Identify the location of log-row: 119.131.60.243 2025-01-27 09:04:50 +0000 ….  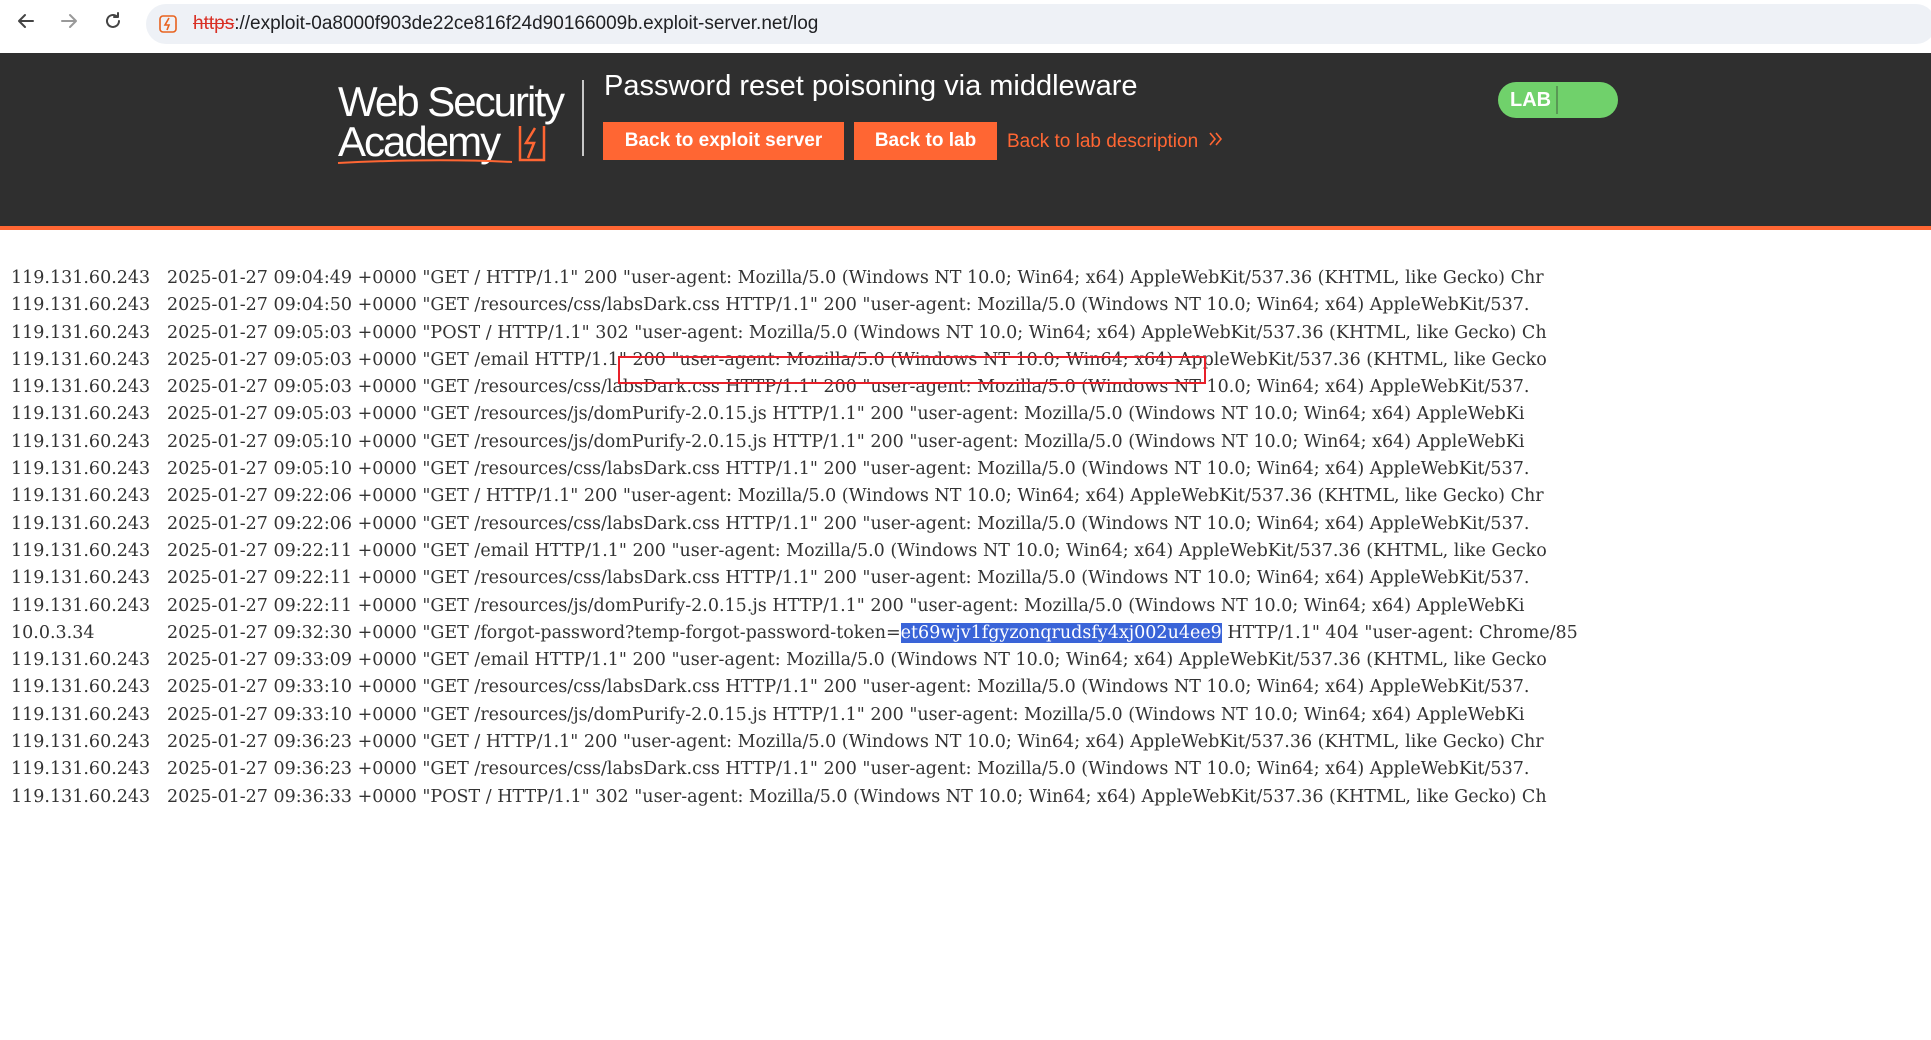
(971, 305).